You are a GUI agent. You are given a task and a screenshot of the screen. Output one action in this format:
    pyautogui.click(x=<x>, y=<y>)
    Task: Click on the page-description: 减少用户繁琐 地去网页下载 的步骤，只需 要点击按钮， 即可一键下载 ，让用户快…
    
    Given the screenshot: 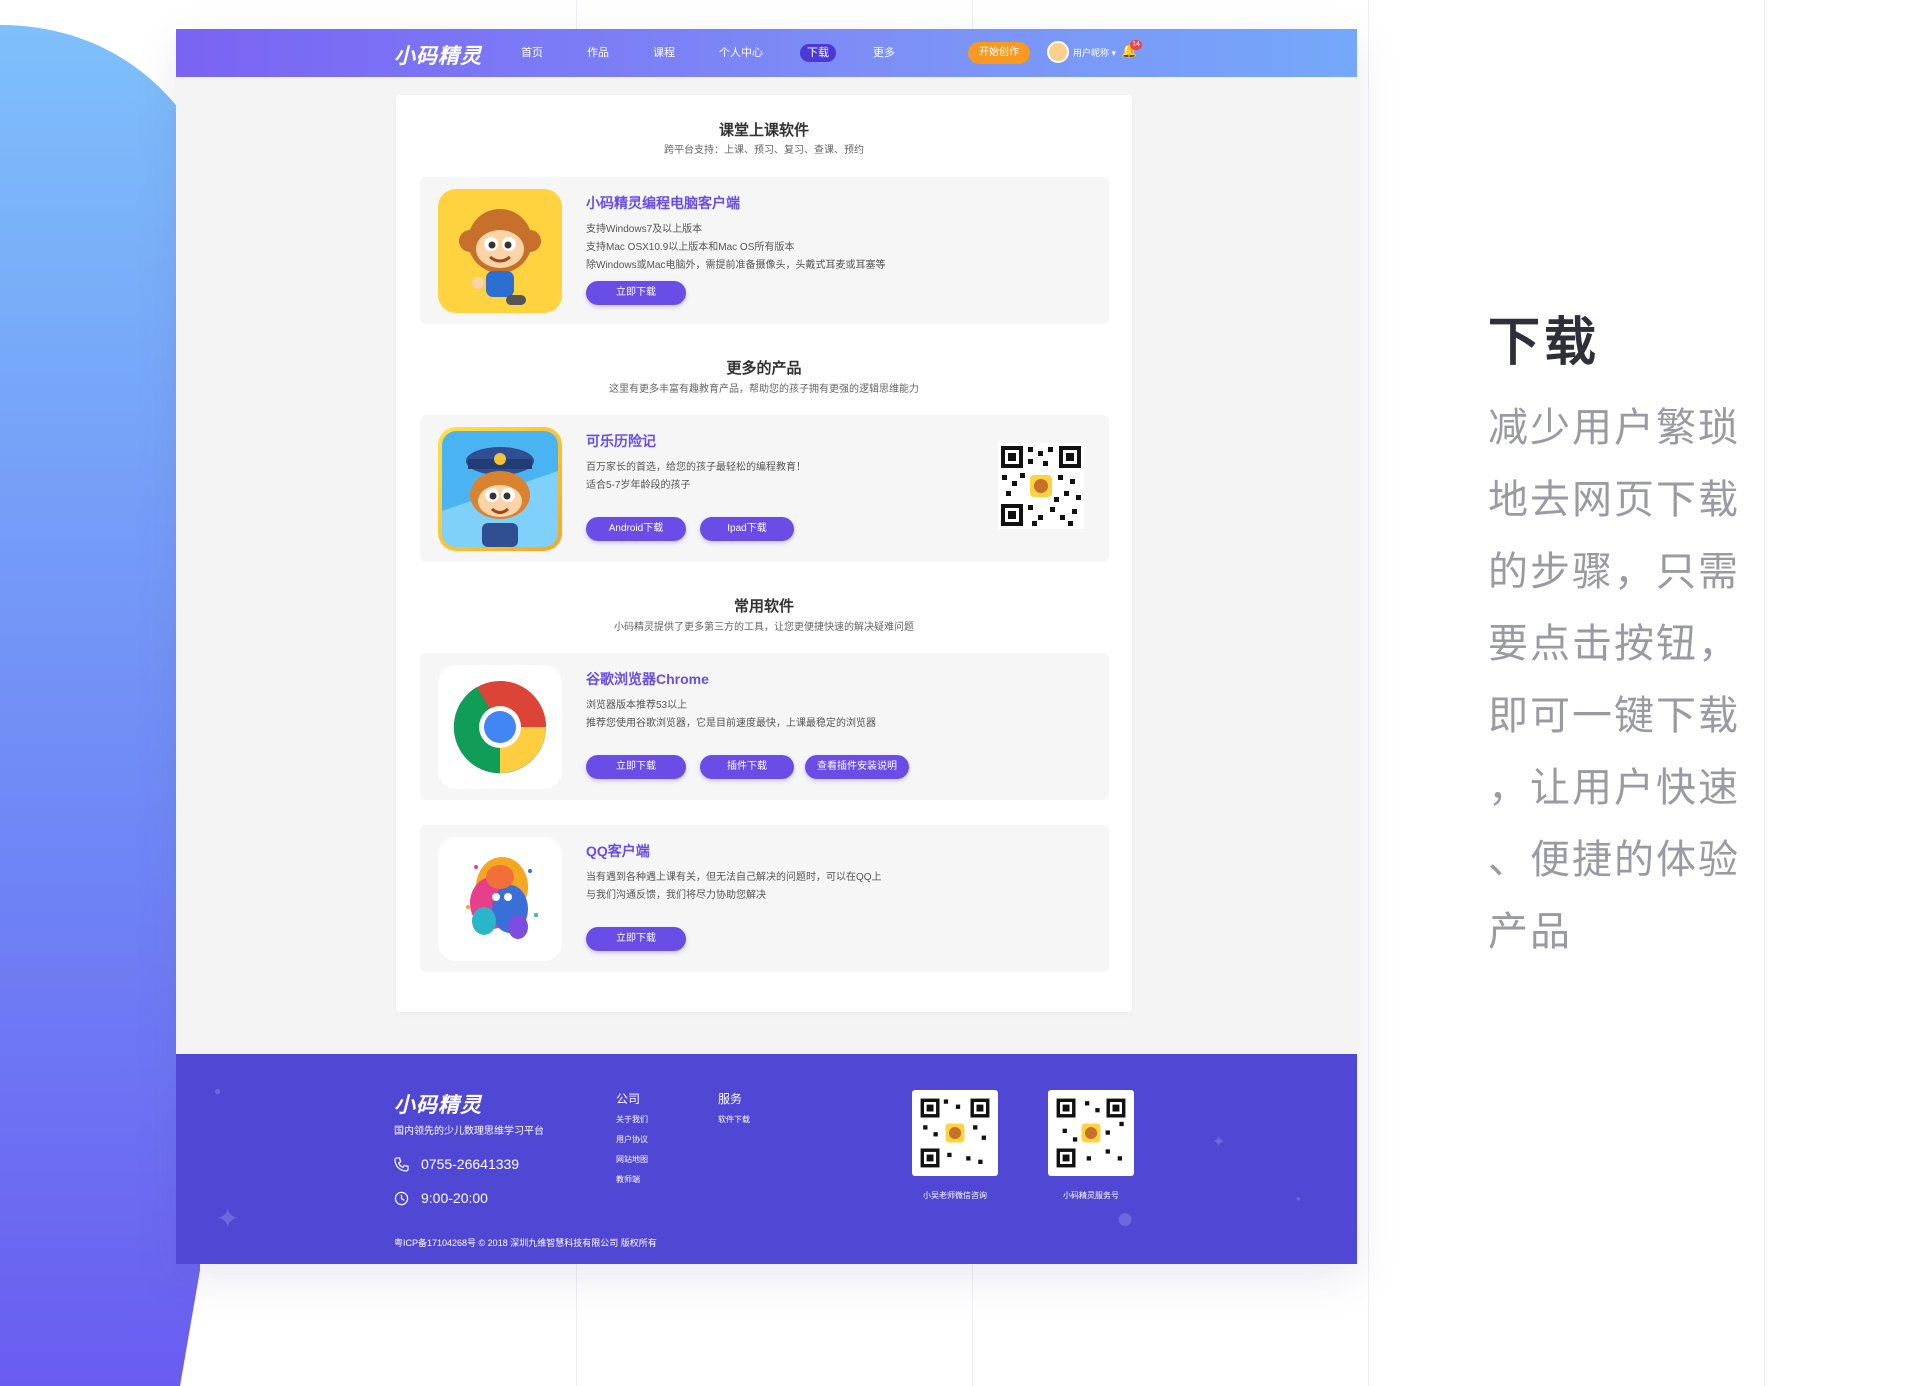 What is the action you would take?
    pyautogui.click(x=1615, y=680)
    